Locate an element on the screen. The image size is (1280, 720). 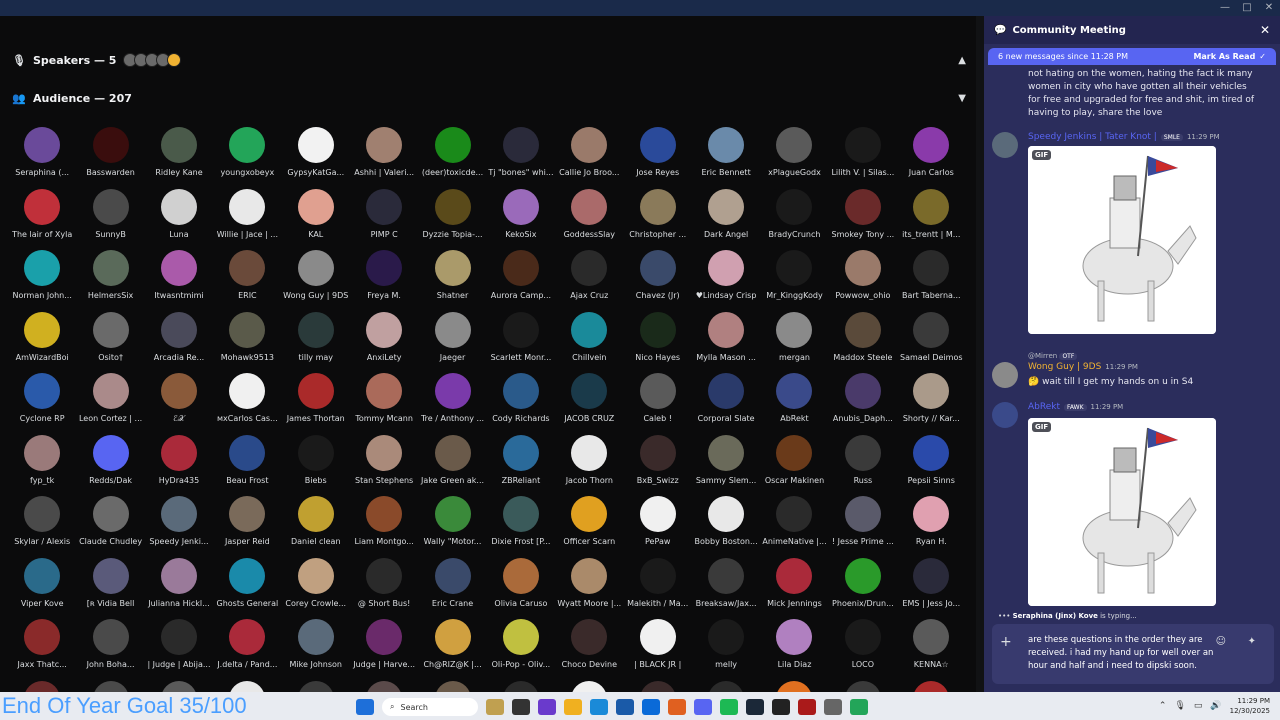
audience-member: KENNA☆ is located at coordinates (931, 647).